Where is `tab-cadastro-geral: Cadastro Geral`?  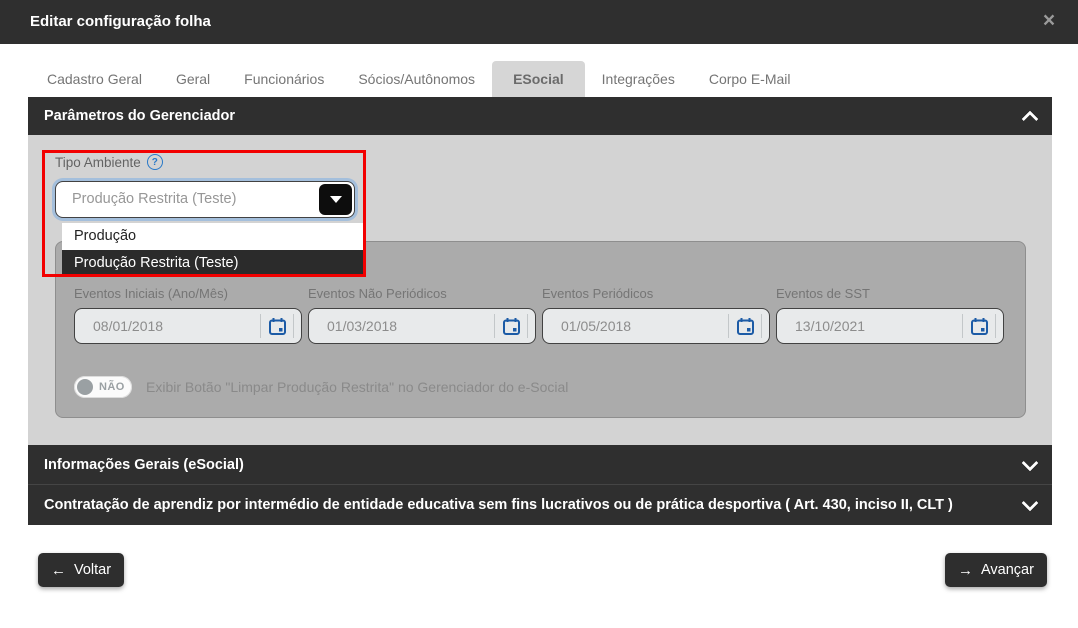 tab-cadastro-geral: Cadastro Geral is located at coordinates (94, 79).